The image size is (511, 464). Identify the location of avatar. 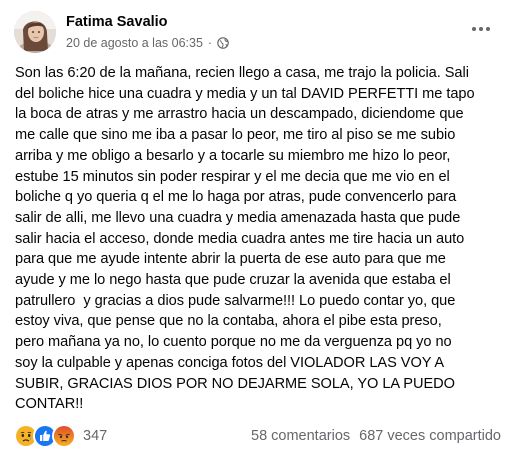
(35, 32).